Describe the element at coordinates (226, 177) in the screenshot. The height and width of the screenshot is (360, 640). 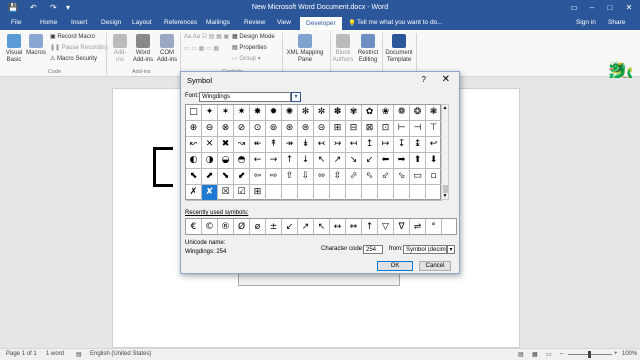
I see `symbol-cell: ⬊` at that location.